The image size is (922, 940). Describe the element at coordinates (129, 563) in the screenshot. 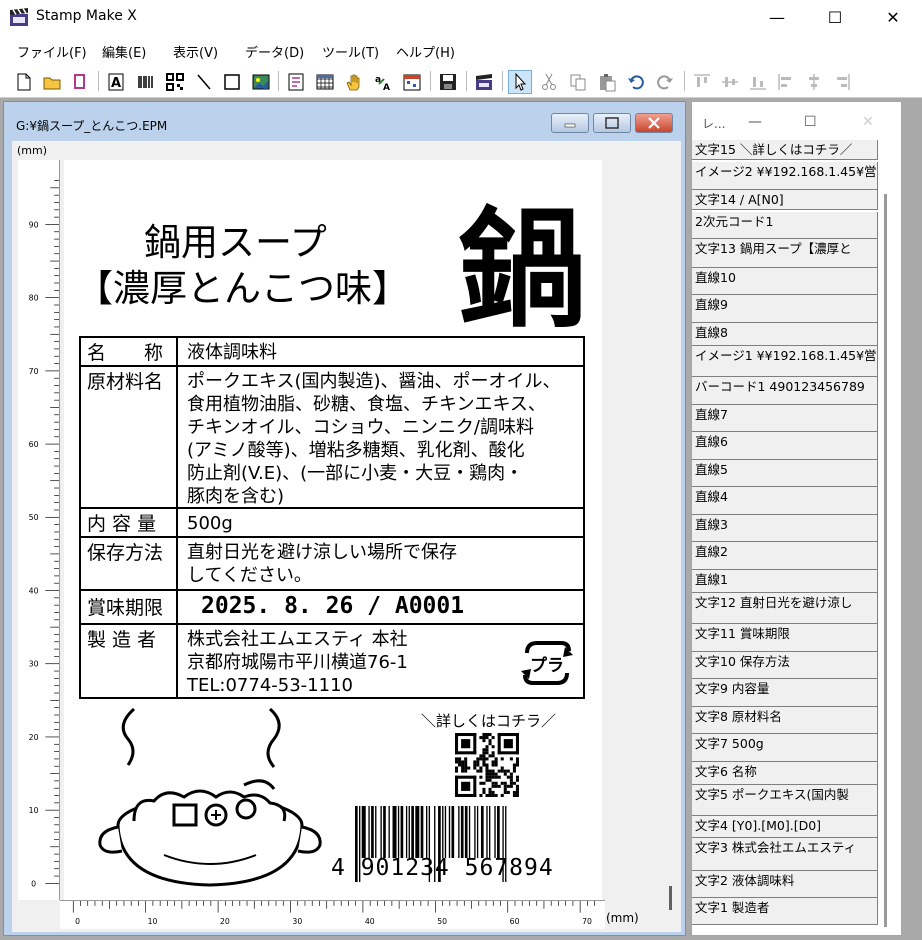

I see `storage-label: 保存方法` at that location.